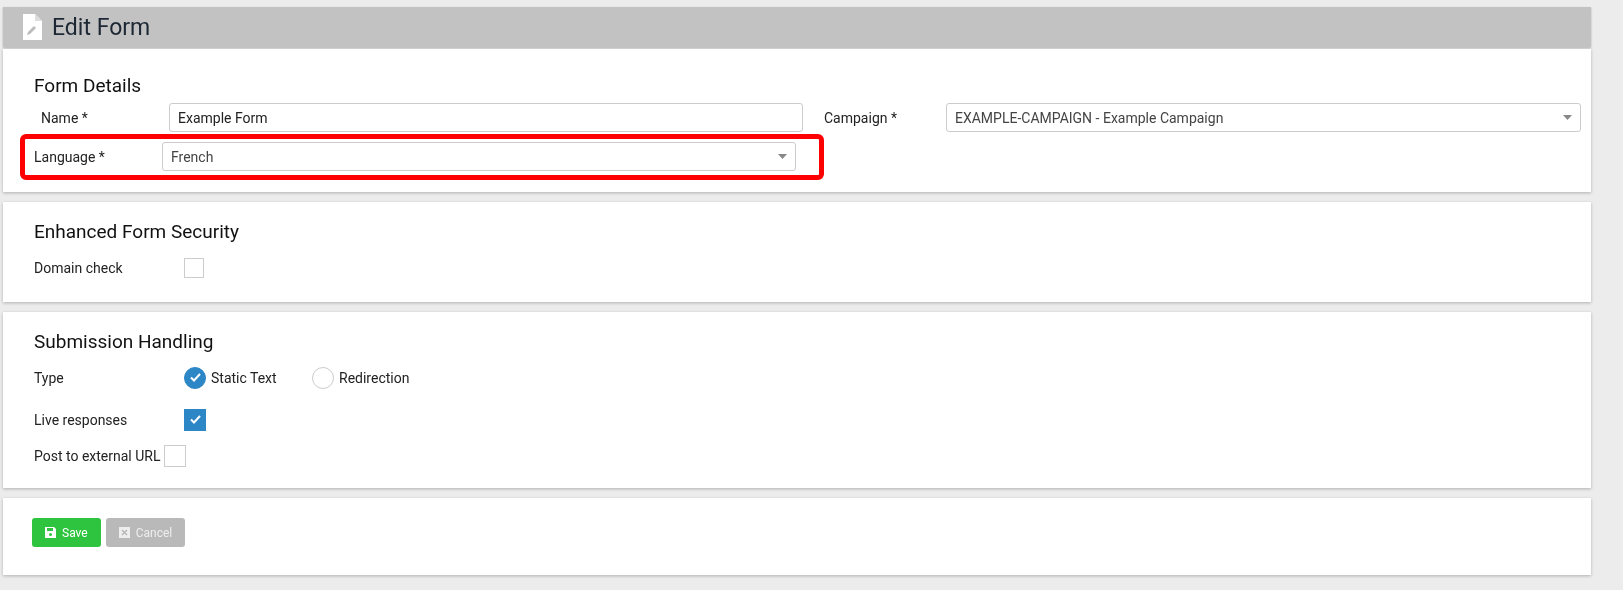 The image size is (1623, 590). What do you see at coordinates (79, 267) in the screenshot?
I see `field-label: Domain check` at bounding box center [79, 267].